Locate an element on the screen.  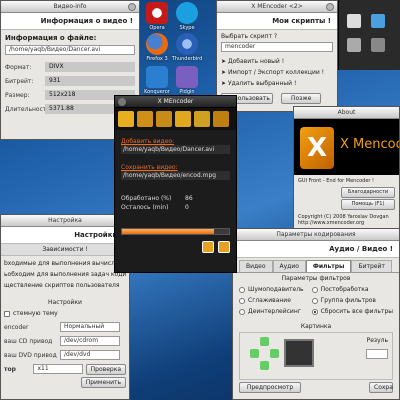
dep-line: ществление скриптов пользователя is located at coordinates (62, 285).